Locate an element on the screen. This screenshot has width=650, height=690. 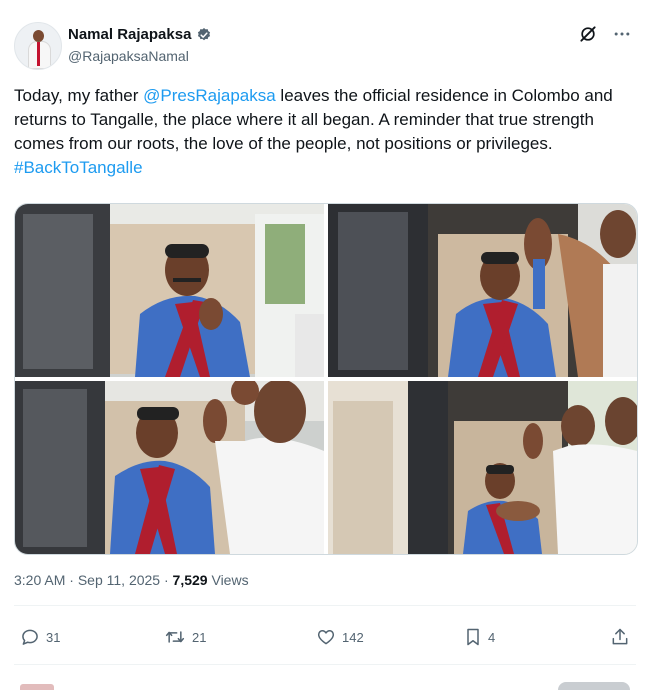
divider-bottom is located at coordinates (325, 664).